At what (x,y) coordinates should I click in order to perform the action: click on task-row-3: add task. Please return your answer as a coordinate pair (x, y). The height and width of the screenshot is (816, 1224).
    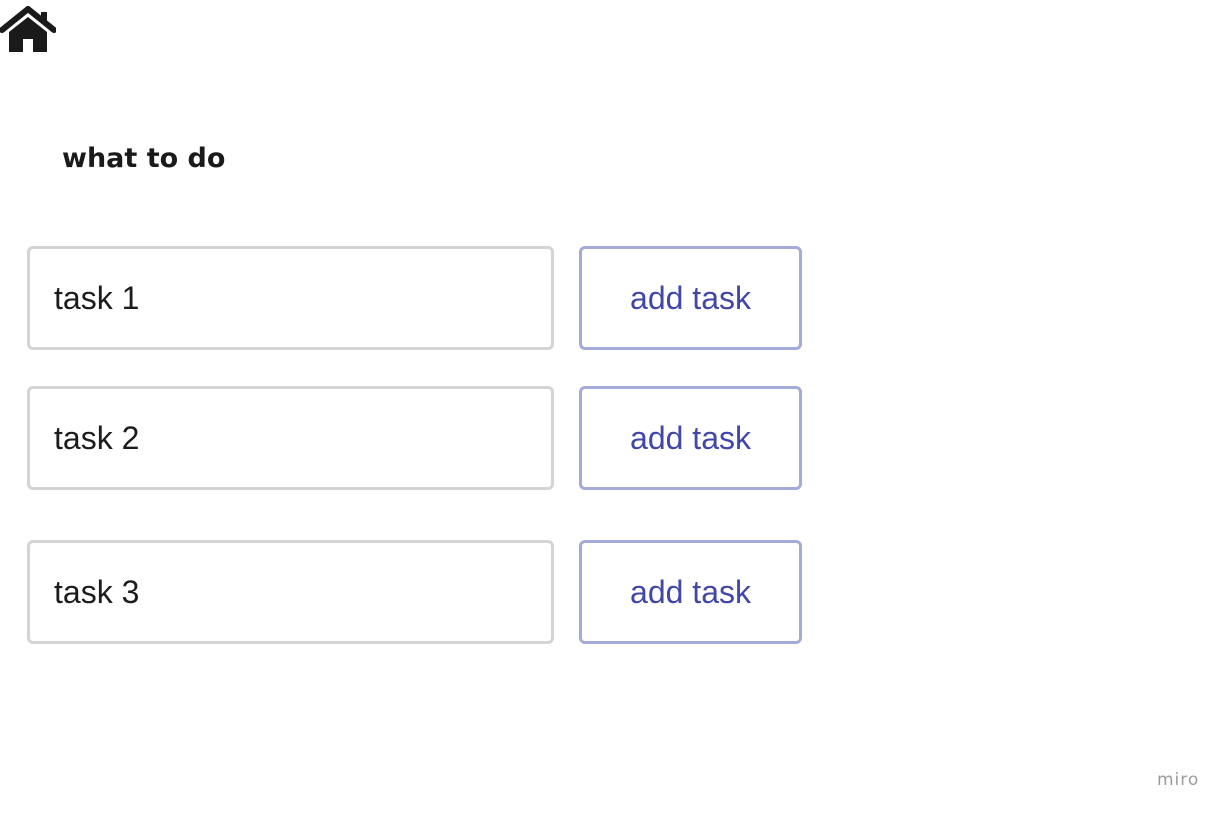
    Looking at the image, I should click on (415, 592).